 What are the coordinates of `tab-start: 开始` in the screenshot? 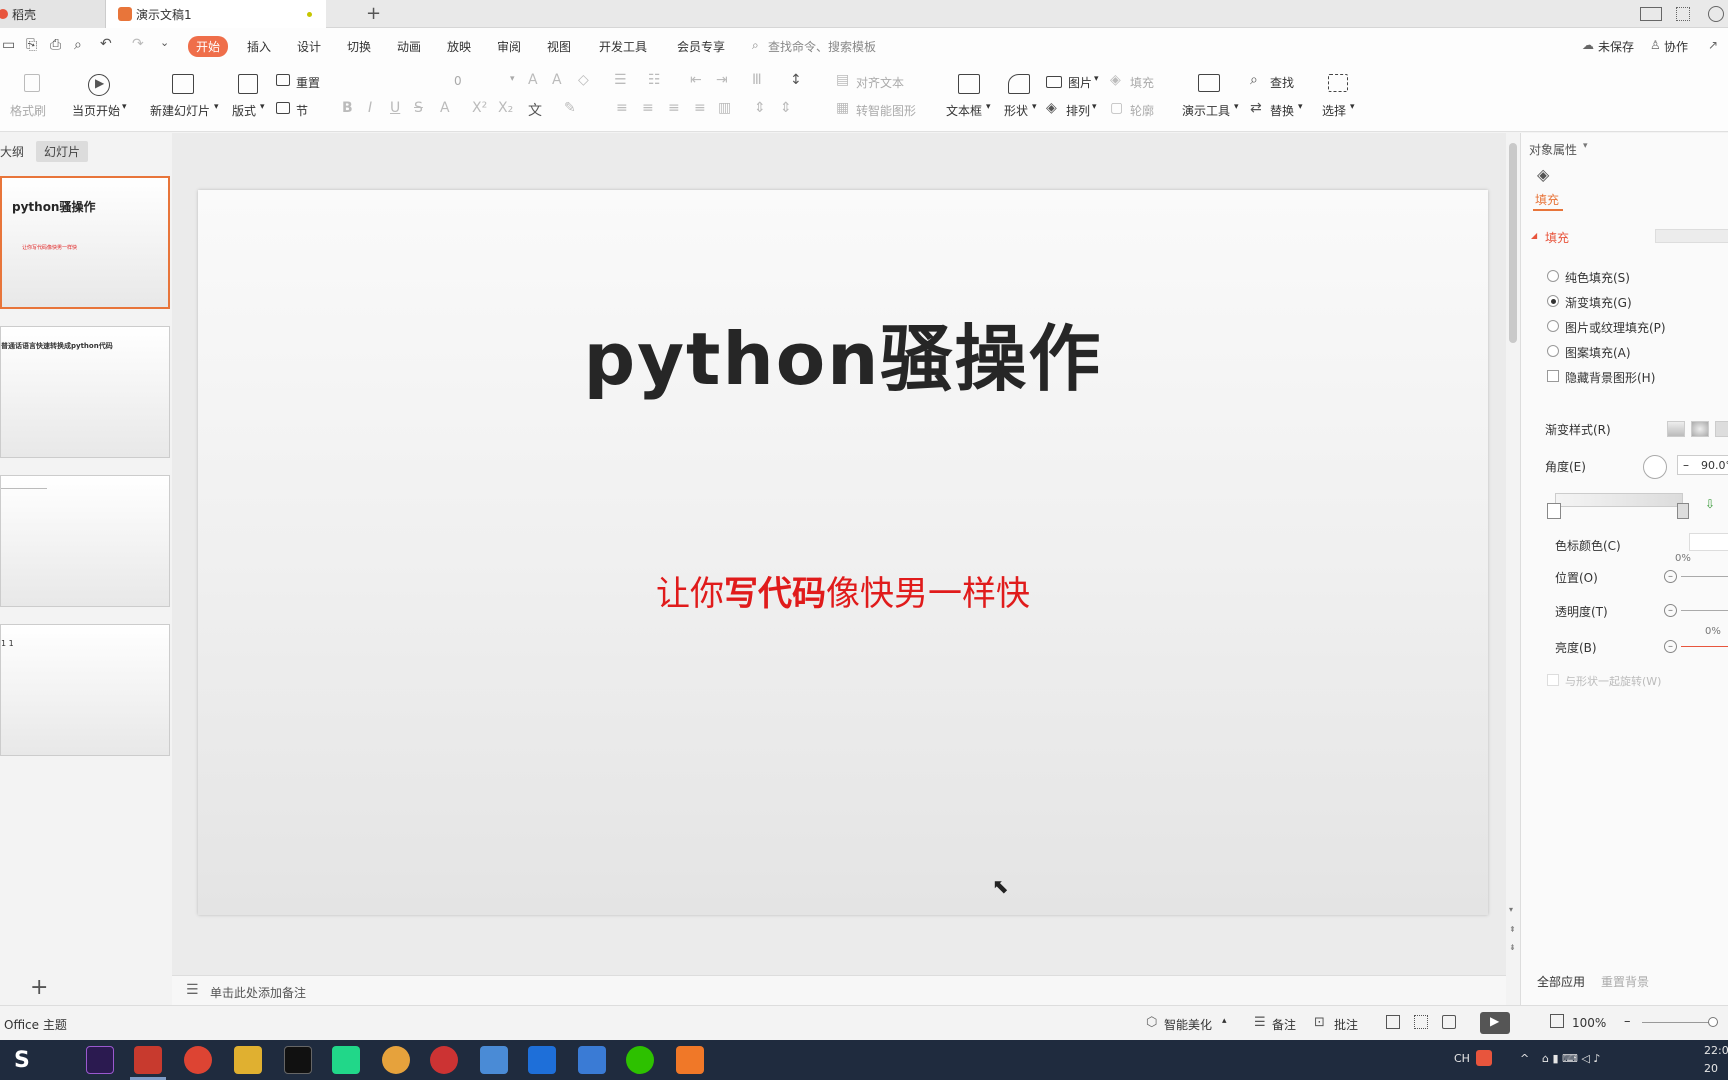 It's located at (208, 46).